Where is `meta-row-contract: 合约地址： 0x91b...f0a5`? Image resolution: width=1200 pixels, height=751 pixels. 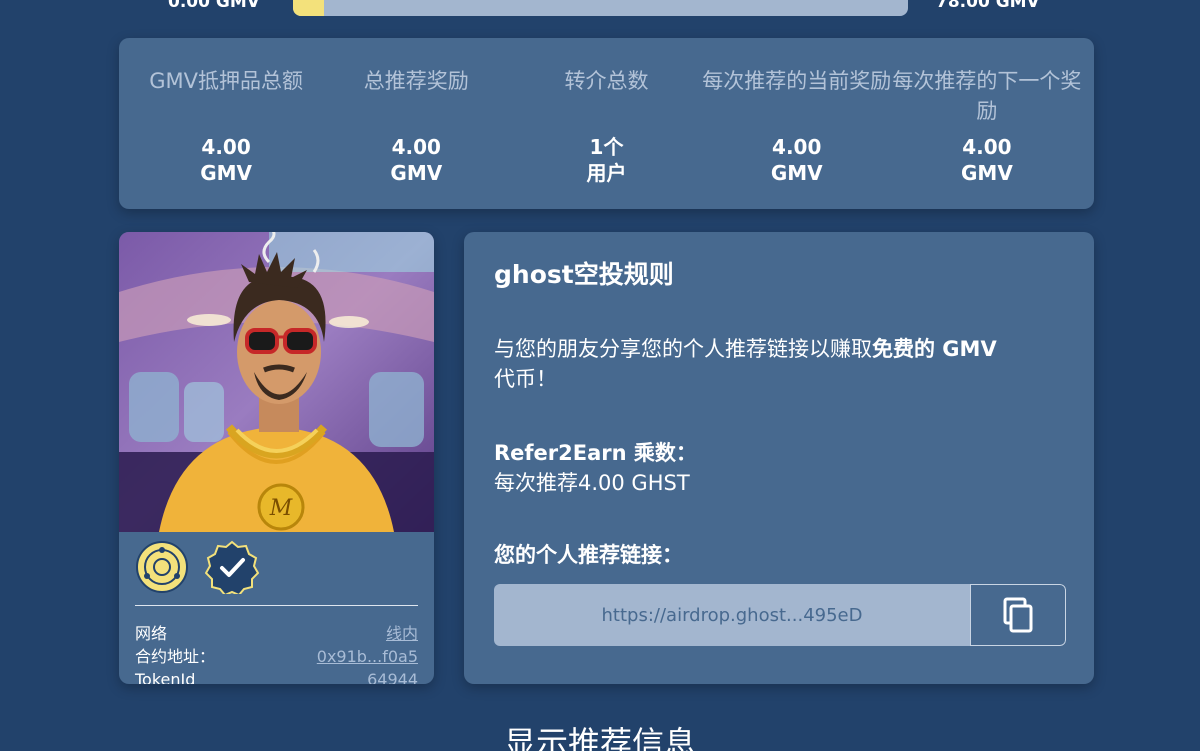
meta-row-contract: 合约地址： 0x91b...f0a5 is located at coordinates (276, 656).